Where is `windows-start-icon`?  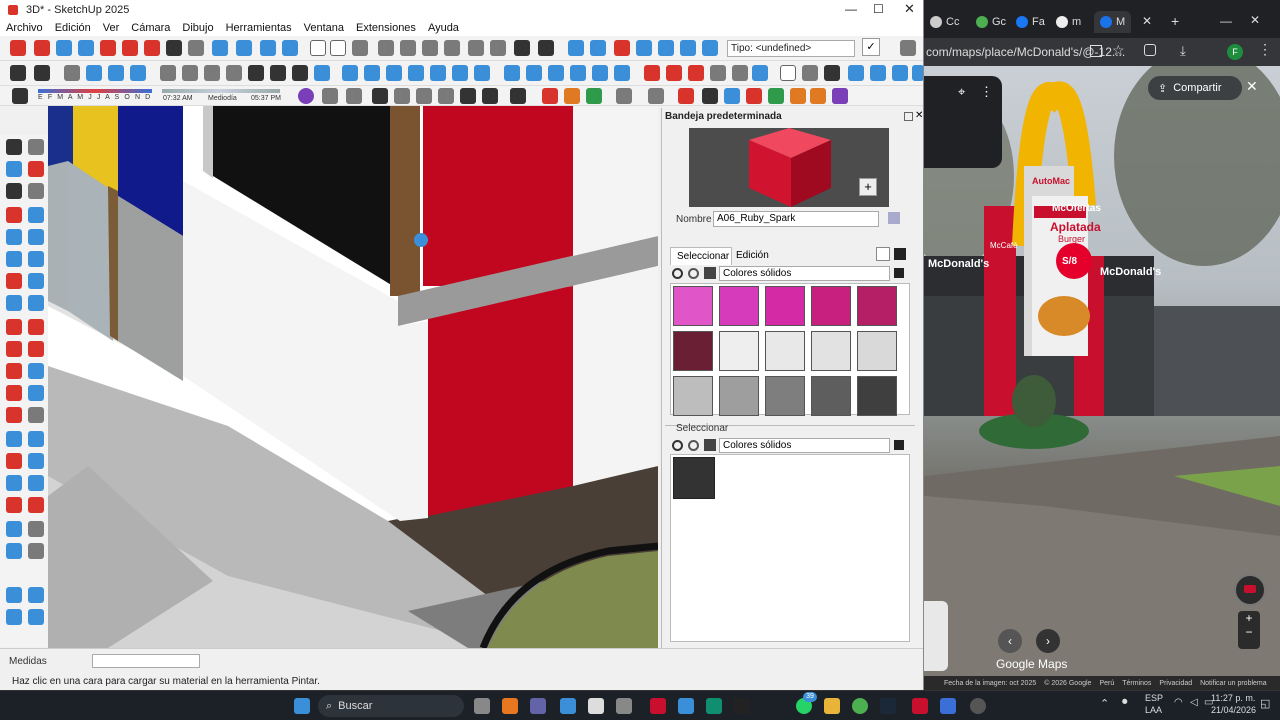 windows-start-icon is located at coordinates (302, 706).